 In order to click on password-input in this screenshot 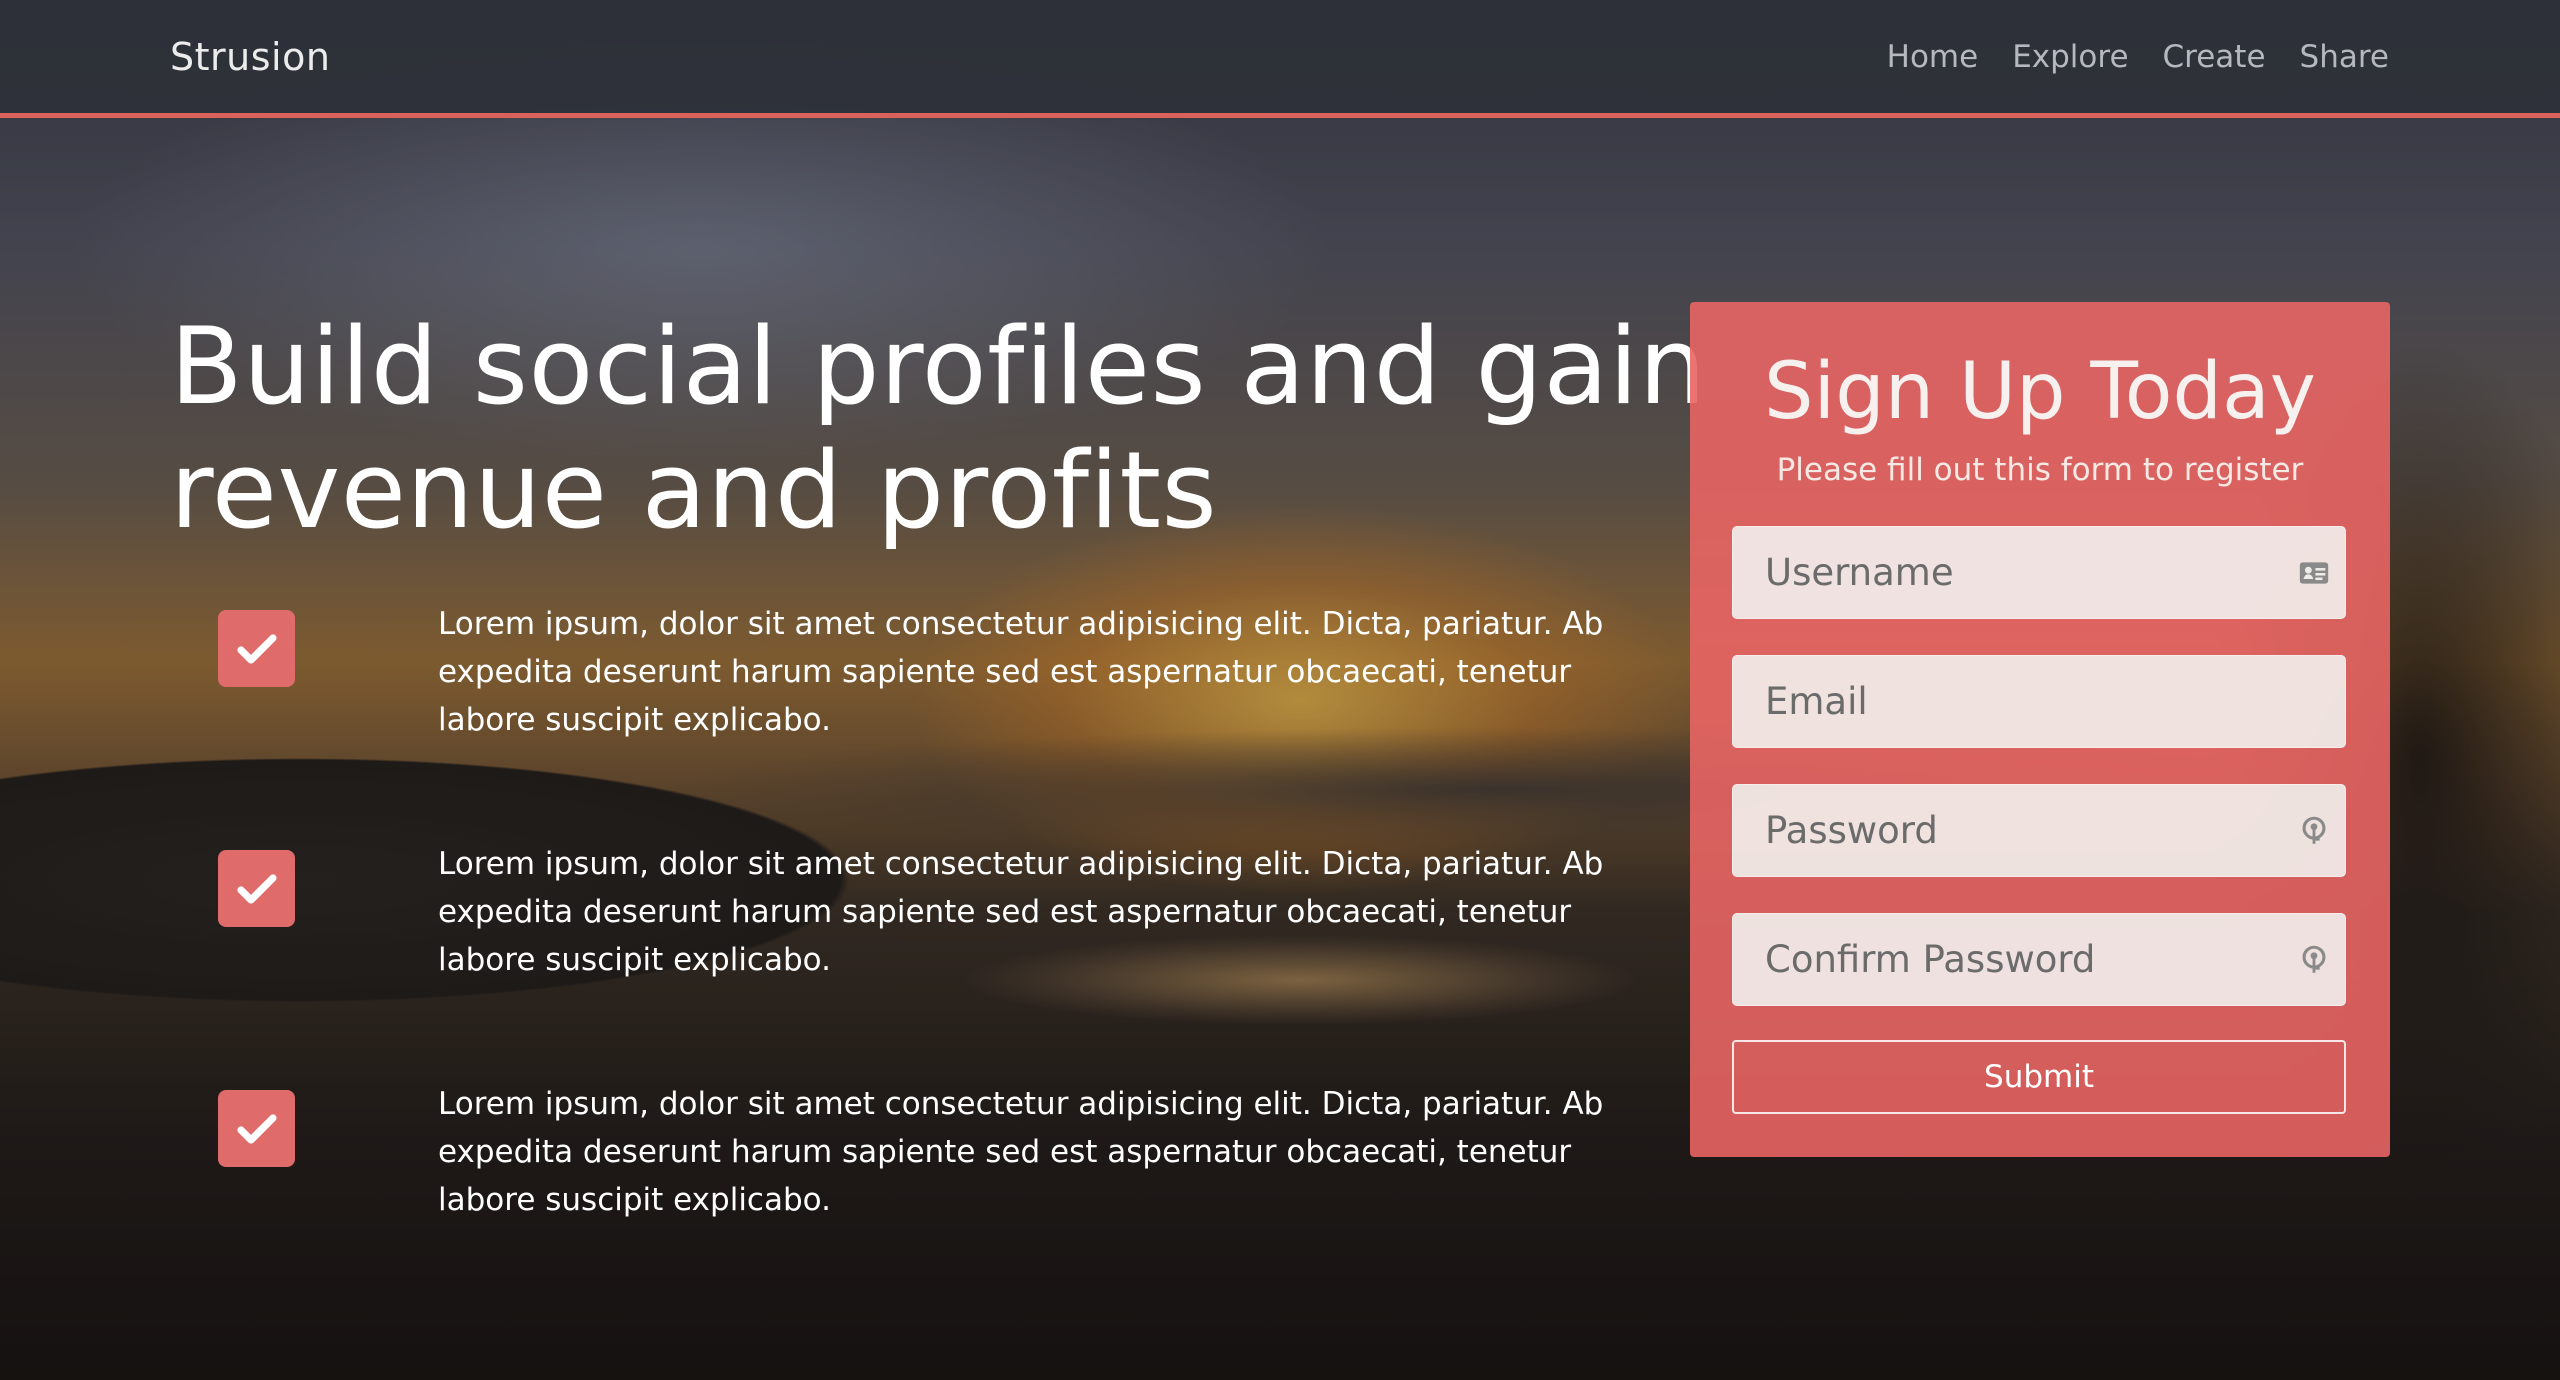, I will do `click(2039, 830)`.